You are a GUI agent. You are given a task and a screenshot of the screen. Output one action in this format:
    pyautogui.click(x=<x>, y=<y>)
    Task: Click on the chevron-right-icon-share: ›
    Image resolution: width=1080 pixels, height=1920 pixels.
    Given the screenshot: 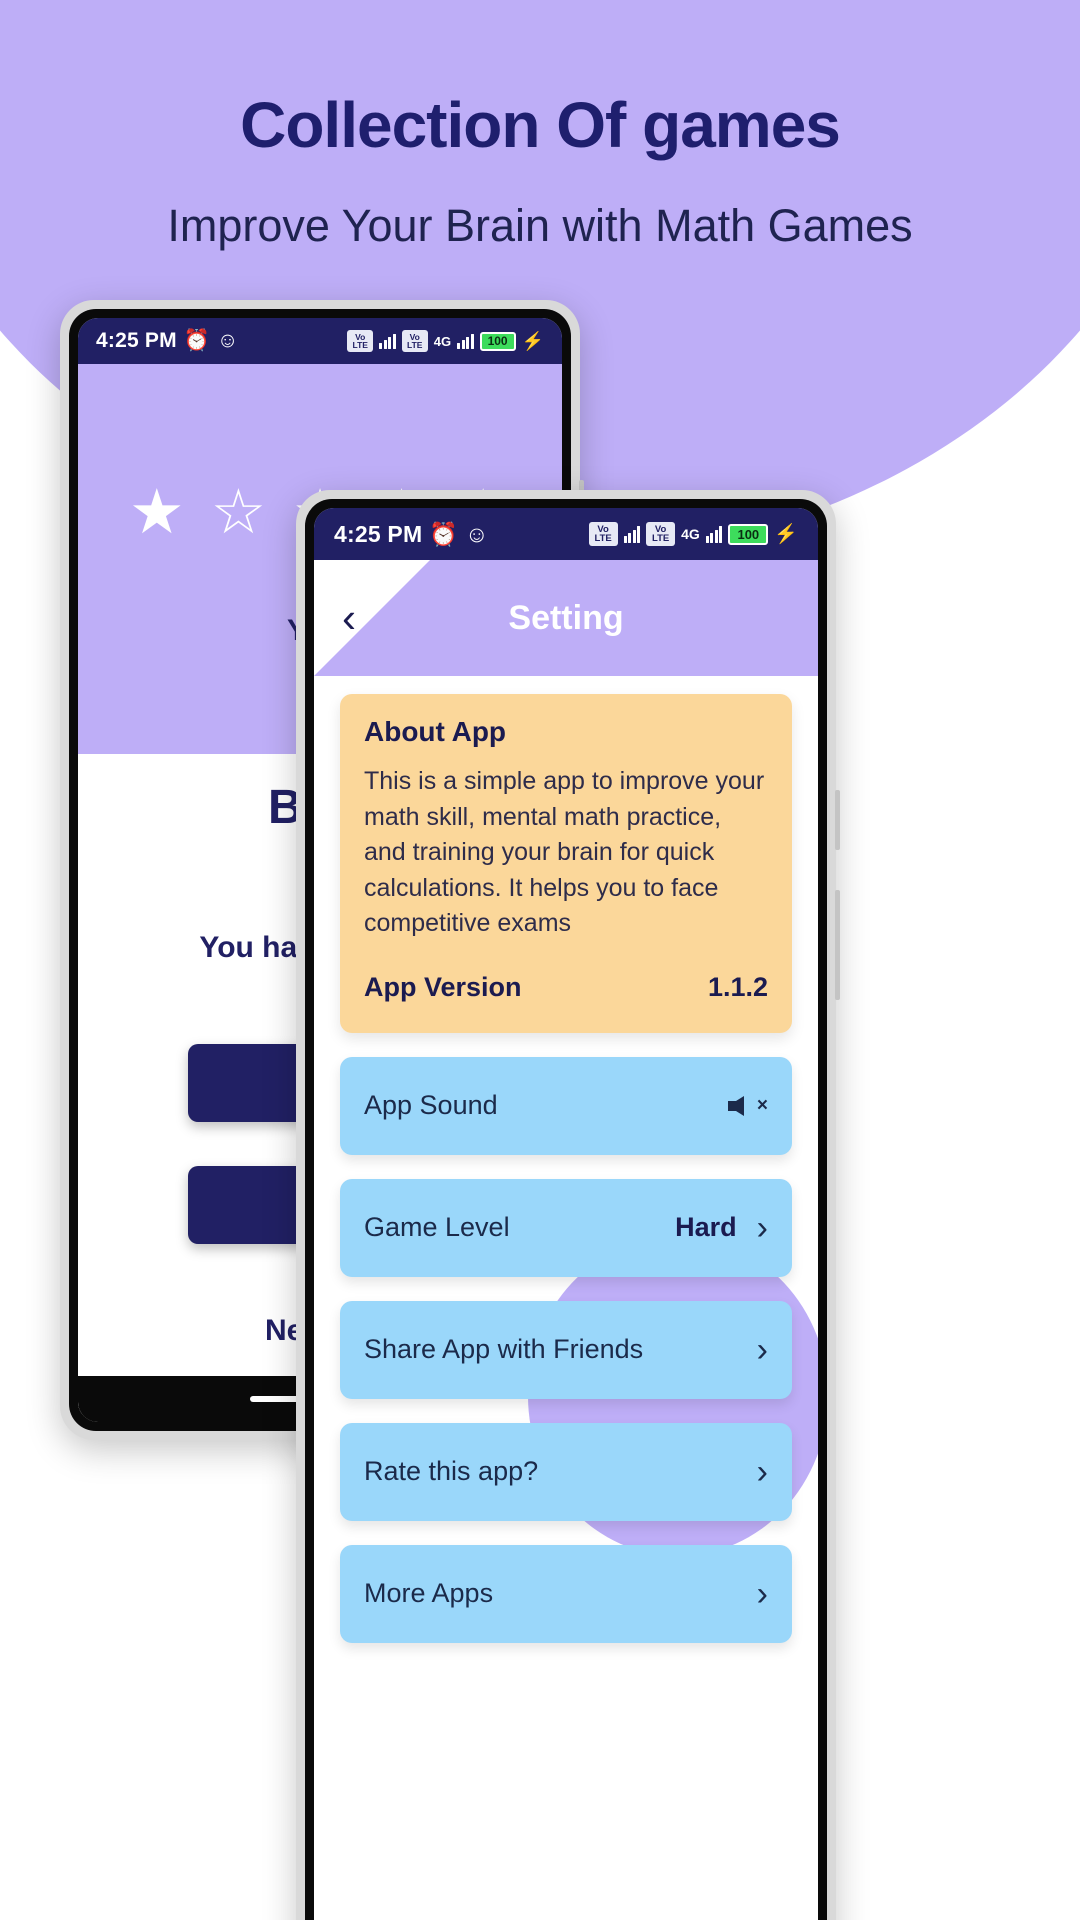 What is the action you would take?
    pyautogui.click(x=762, y=1350)
    